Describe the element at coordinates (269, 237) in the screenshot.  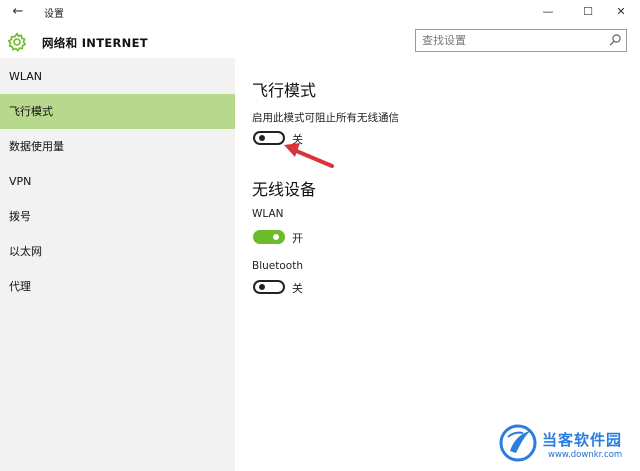
I see `wlan-toggle` at that location.